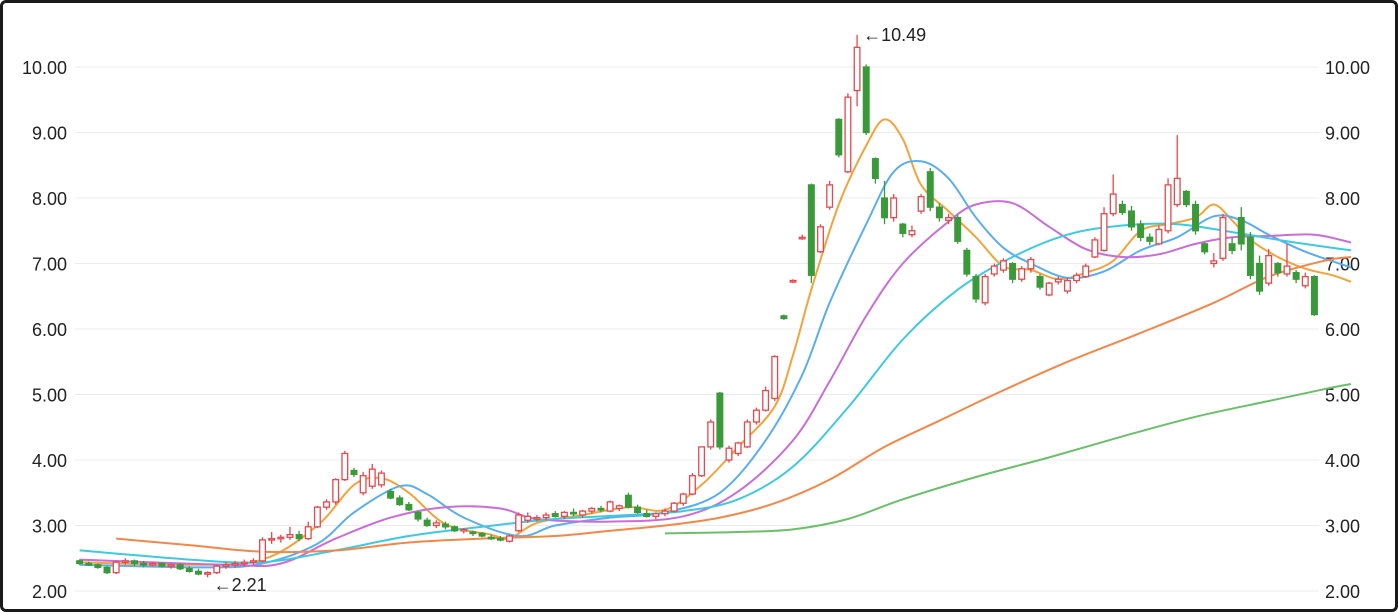  I want to click on left-tick-label: 8.00, so click(49, 199).